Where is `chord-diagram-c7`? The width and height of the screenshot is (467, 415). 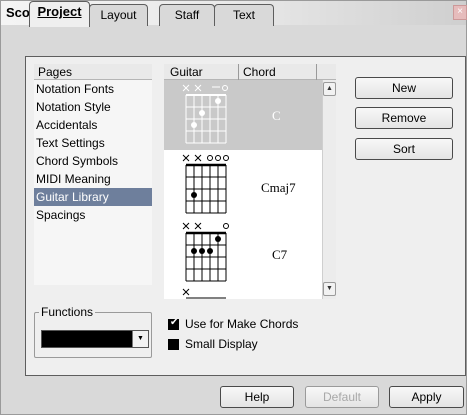
chord-diagram-c7 is located at coordinates (209, 254).